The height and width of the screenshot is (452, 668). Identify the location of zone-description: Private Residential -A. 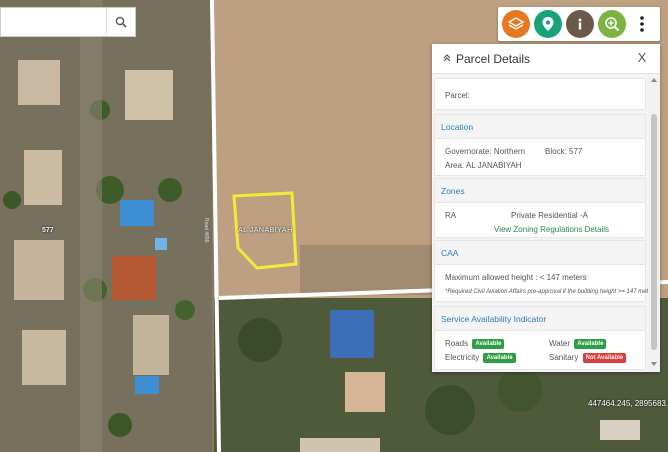
(549, 215).